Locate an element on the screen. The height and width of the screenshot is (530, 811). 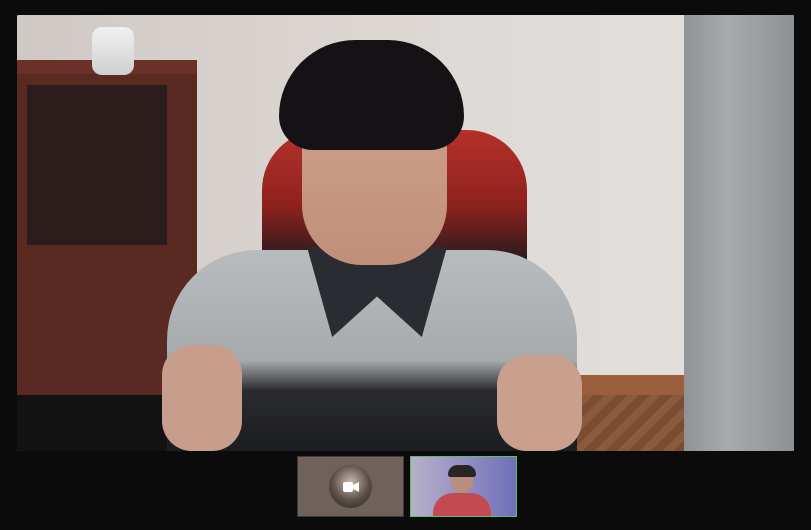
thumbnail-person-body is located at coordinates (462, 504).